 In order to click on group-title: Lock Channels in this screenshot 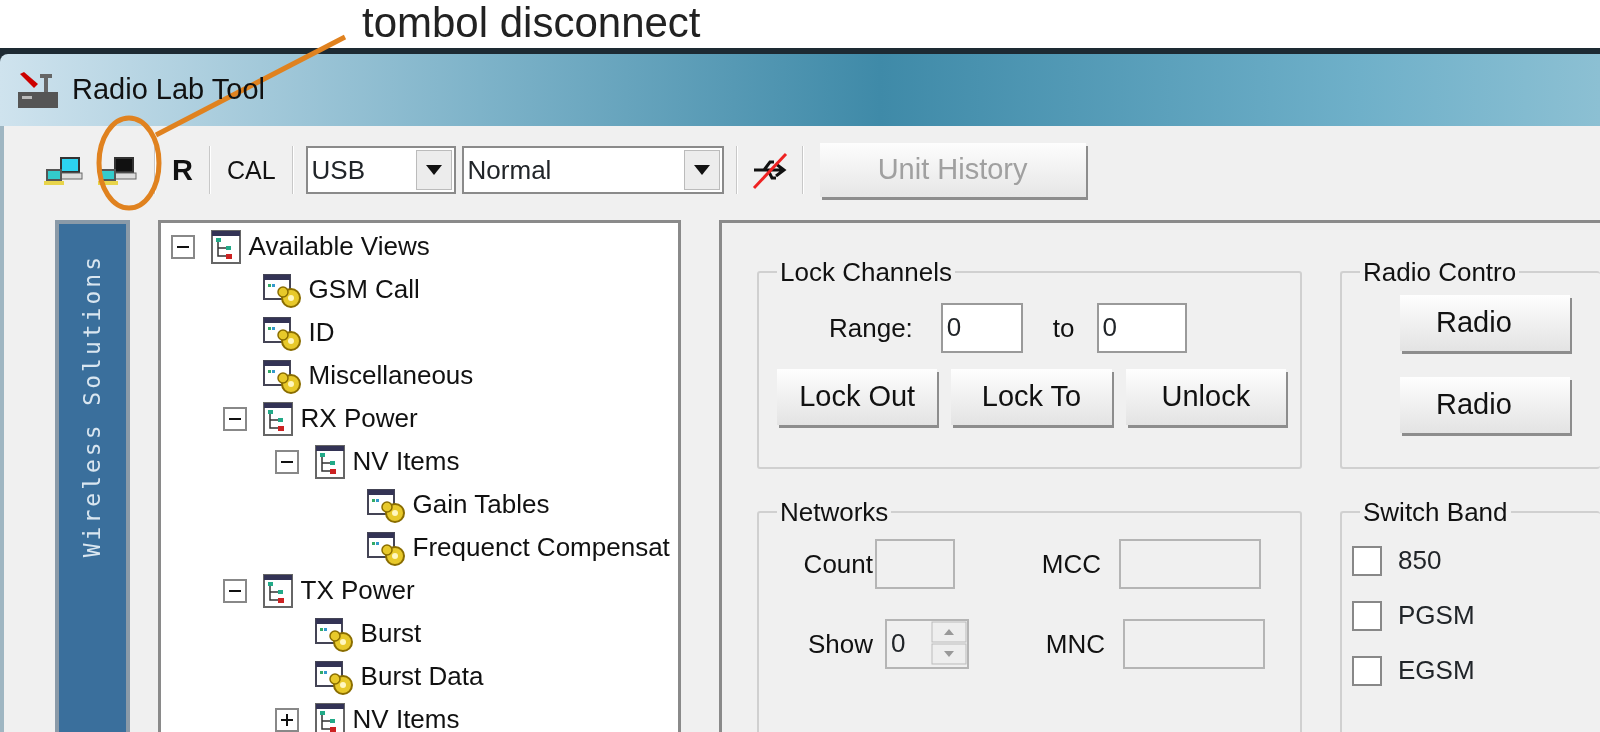, I will do `click(866, 272)`.